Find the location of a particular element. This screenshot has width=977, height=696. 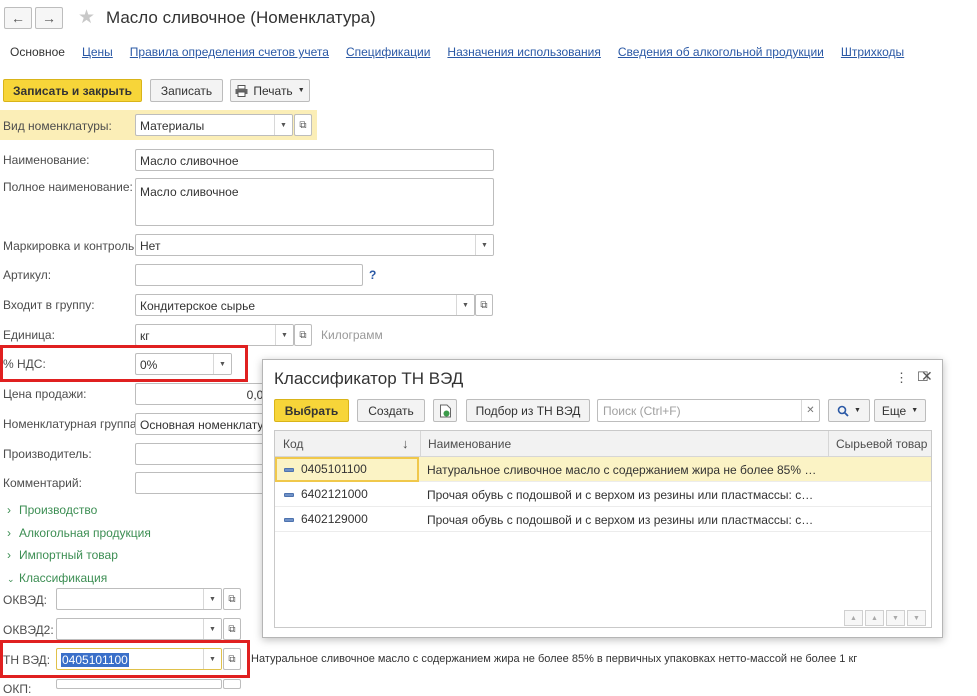

print-label: Печать is located at coordinates (273, 90).